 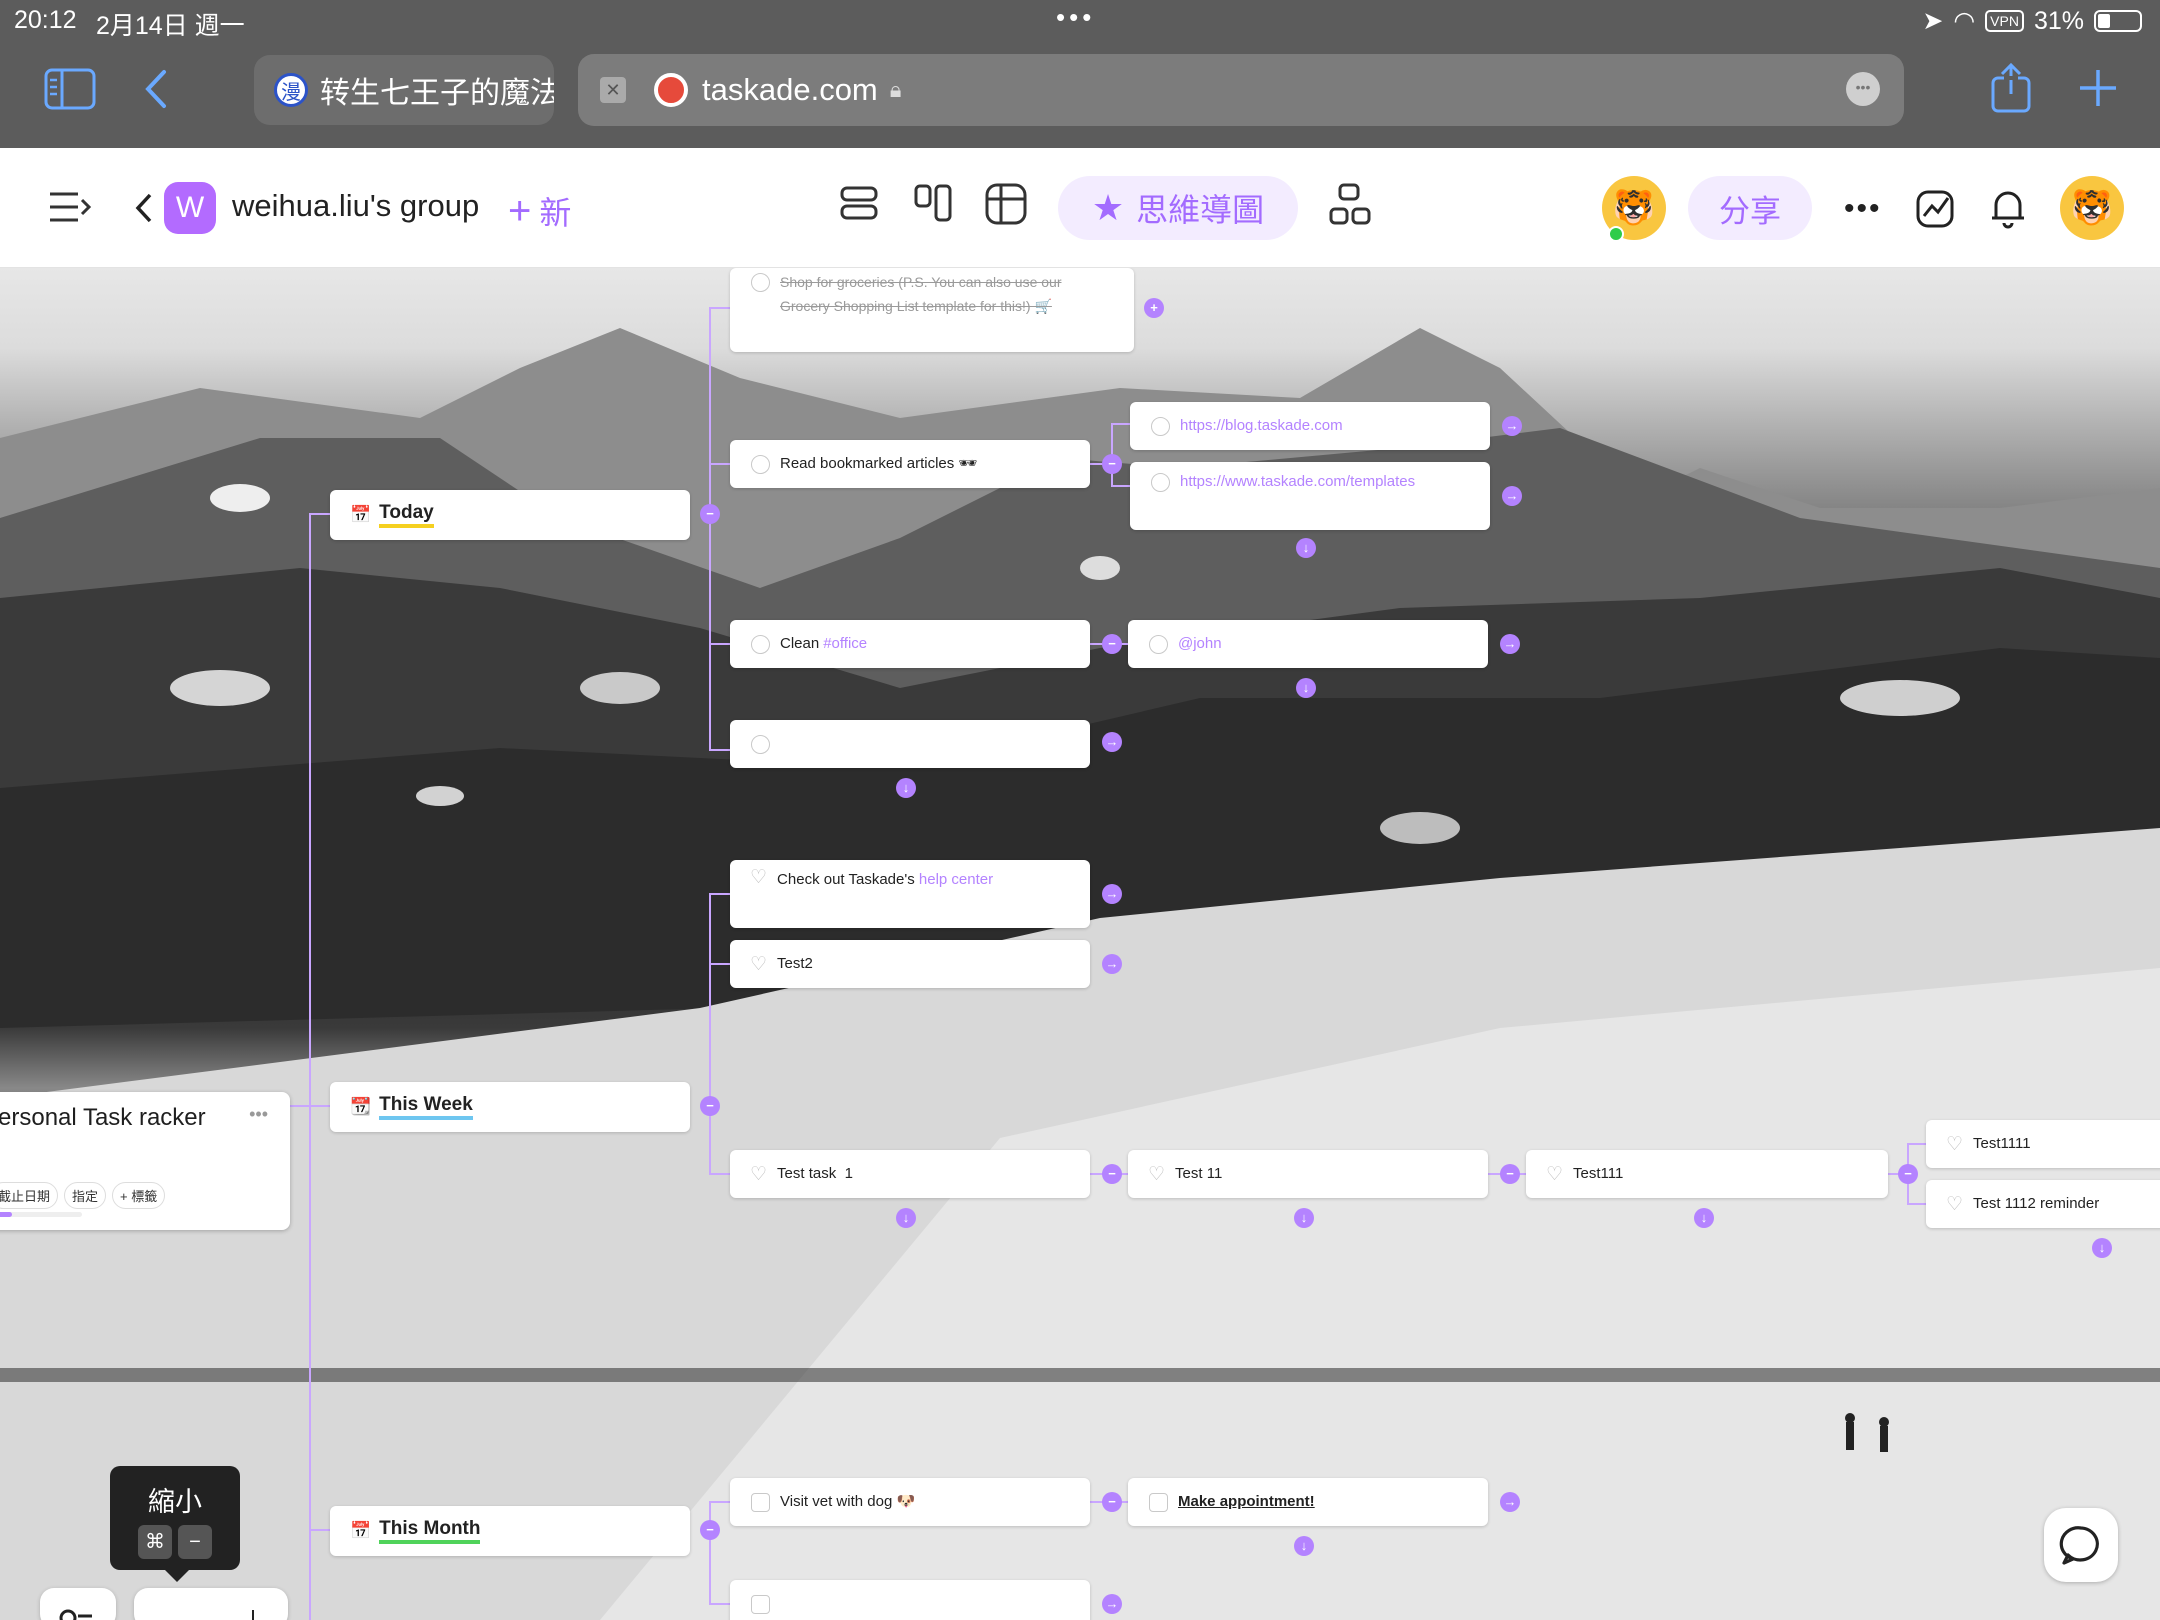 What do you see at coordinates (1006, 204) in the screenshot?
I see `table-view-icon` at bounding box center [1006, 204].